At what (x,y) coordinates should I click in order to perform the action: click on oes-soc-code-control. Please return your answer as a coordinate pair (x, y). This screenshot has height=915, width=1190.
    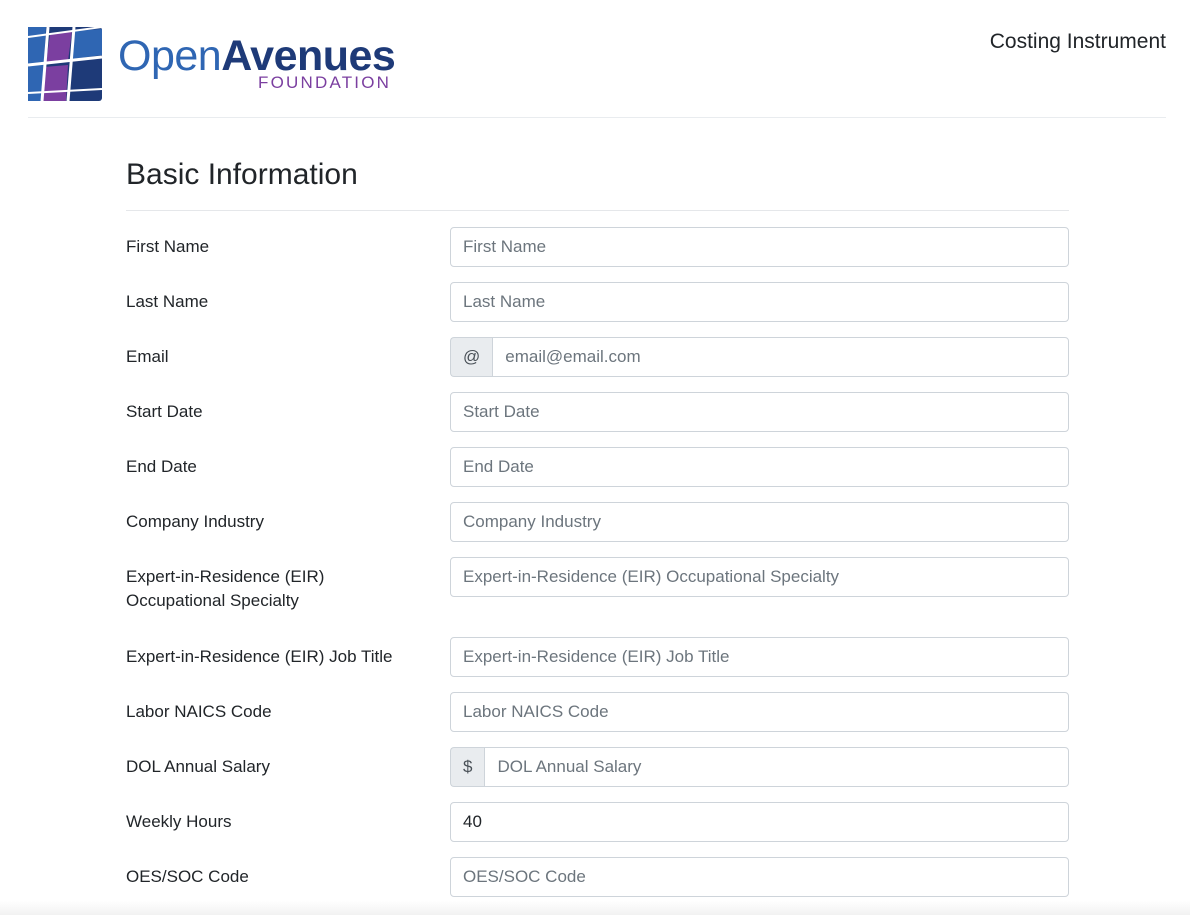
    Looking at the image, I should click on (759, 877).